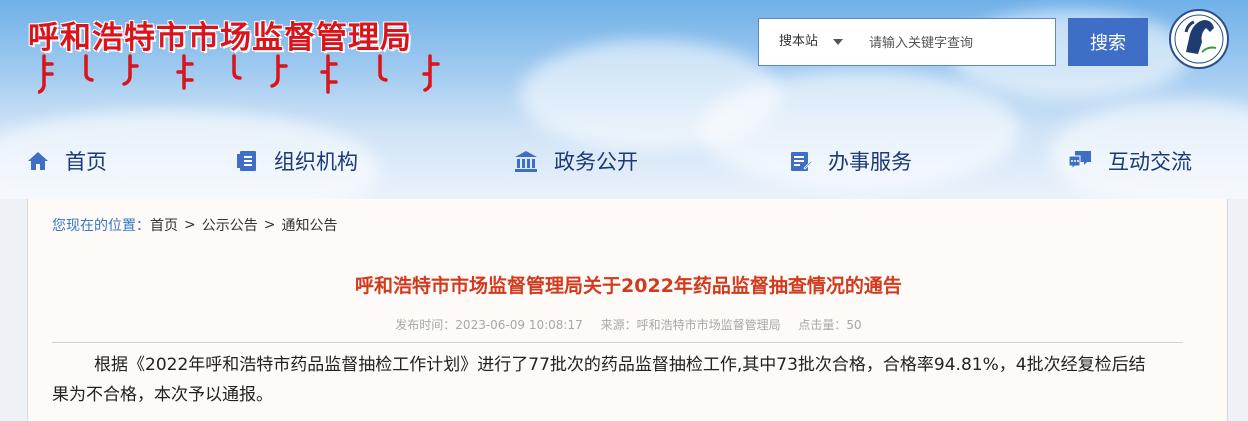 The height and width of the screenshot is (421, 1248). Describe the element at coordinates (526, 161) in the screenshot. I see `government-building-icon` at that location.